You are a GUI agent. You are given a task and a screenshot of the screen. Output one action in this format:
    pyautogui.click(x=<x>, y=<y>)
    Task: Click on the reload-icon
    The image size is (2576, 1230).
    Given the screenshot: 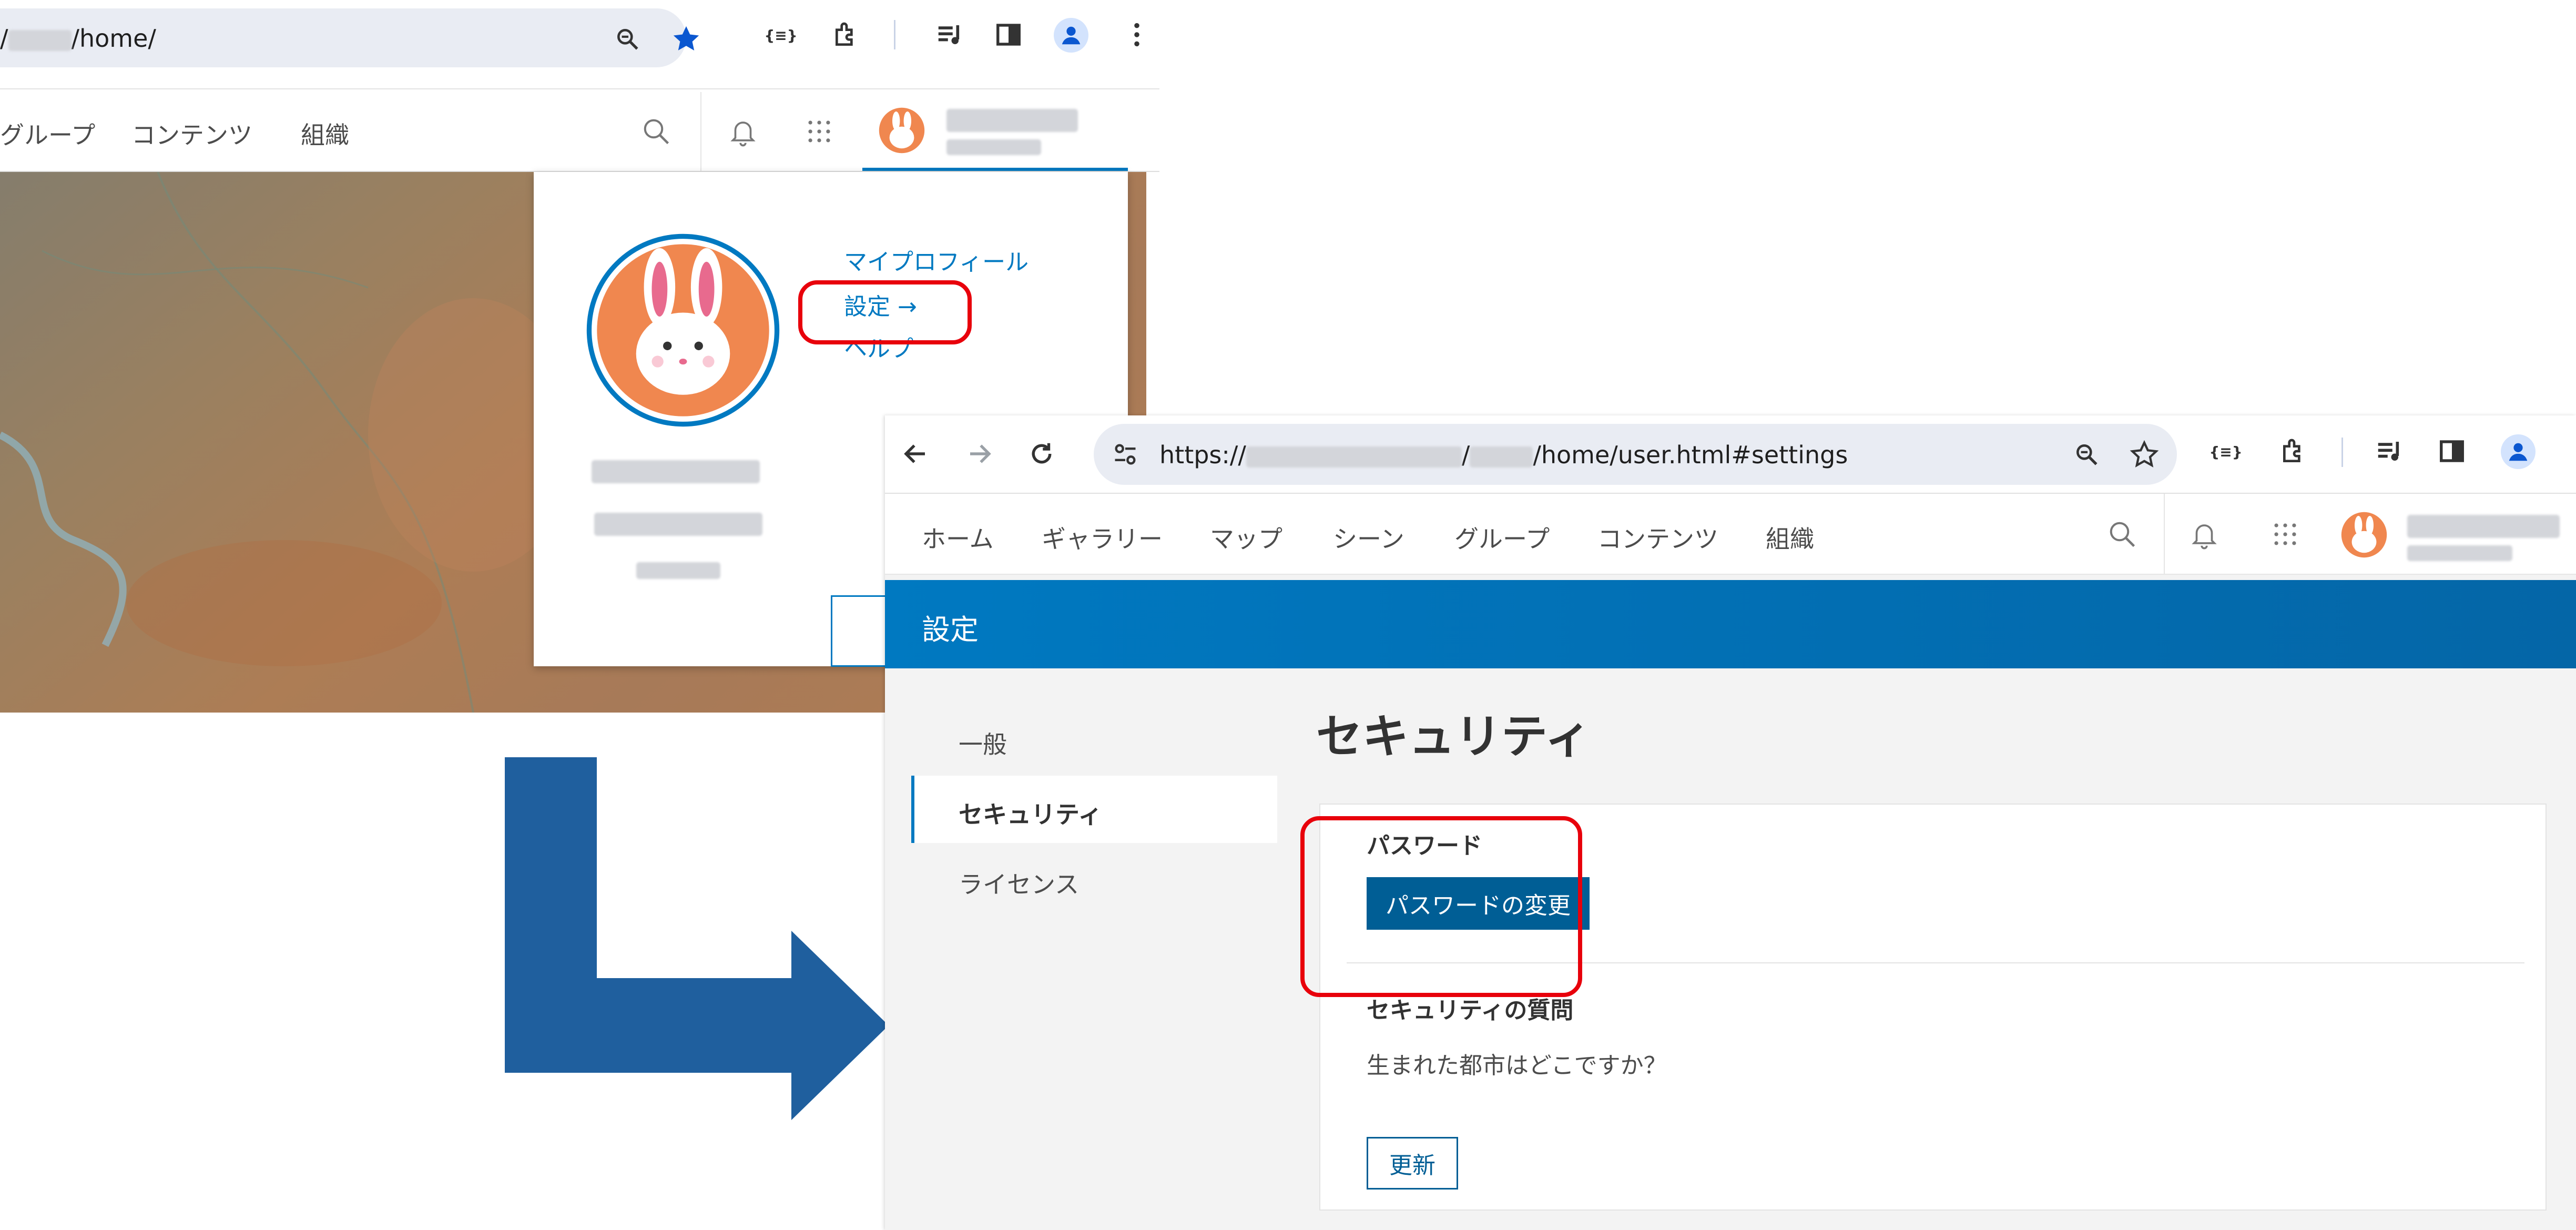 What is the action you would take?
    pyautogui.click(x=1041, y=453)
    